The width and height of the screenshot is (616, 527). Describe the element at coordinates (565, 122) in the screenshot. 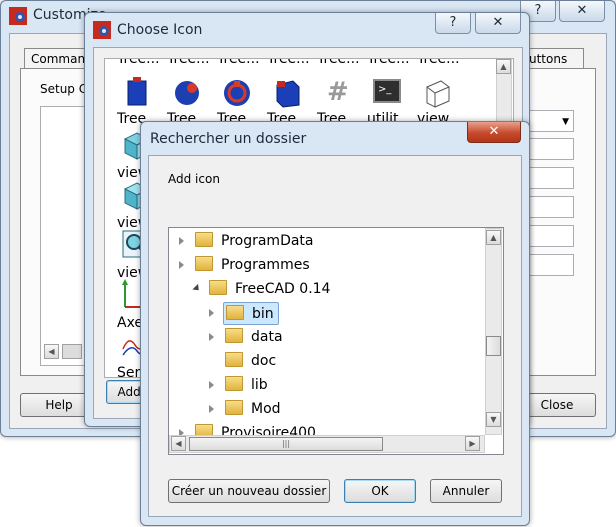

I see `chevron-down-icon: ▼` at that location.